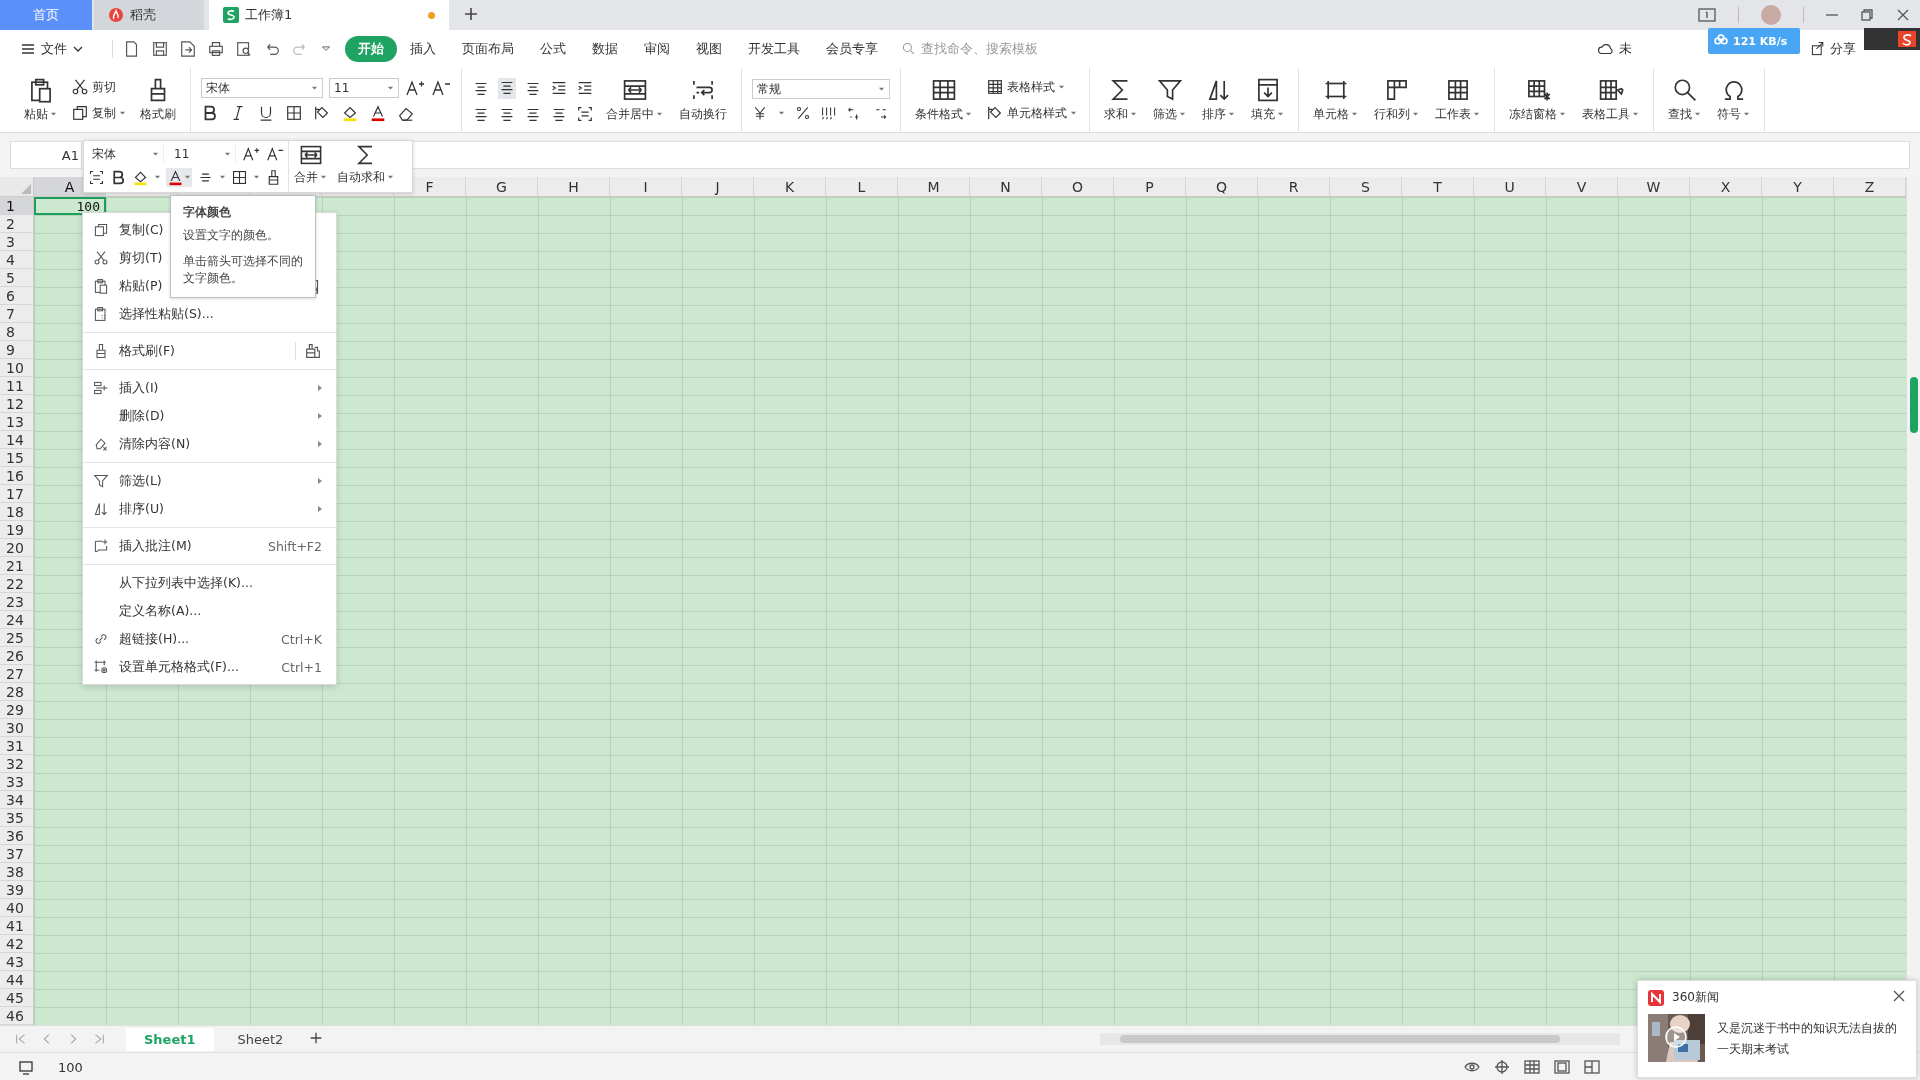 Image resolution: width=1920 pixels, height=1080 pixels. I want to click on shortcut-label: Ctrl+K, so click(301, 639).